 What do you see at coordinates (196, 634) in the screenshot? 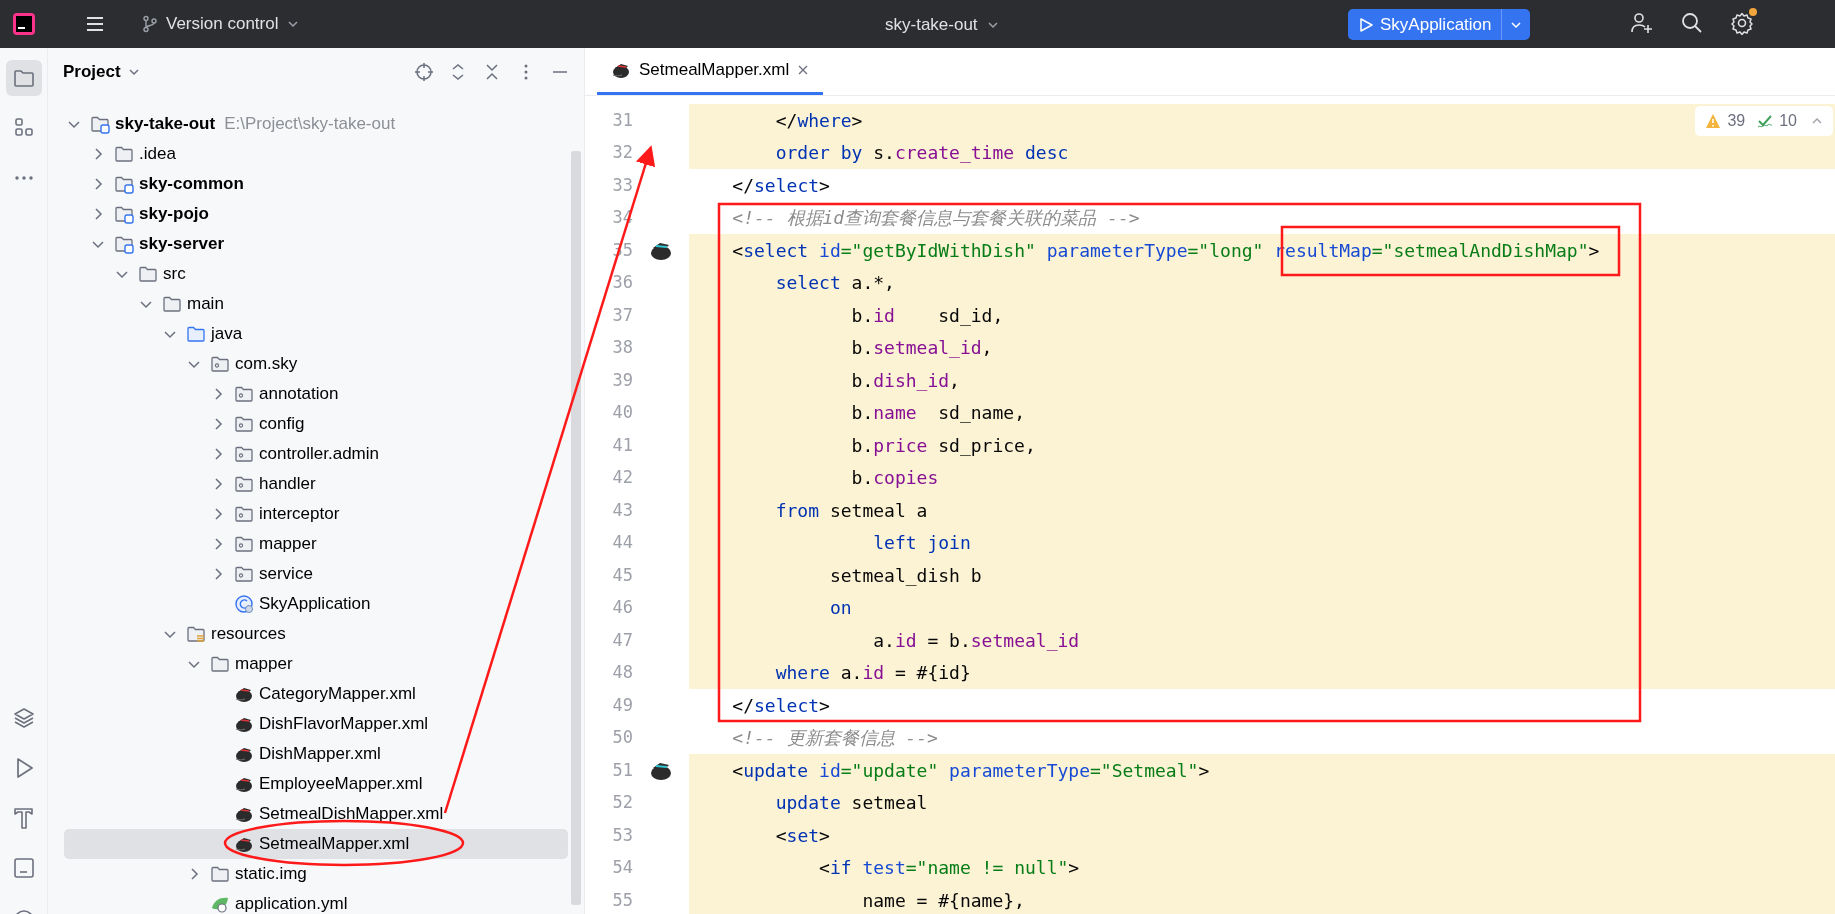
I see `resources-folder-icon` at bounding box center [196, 634].